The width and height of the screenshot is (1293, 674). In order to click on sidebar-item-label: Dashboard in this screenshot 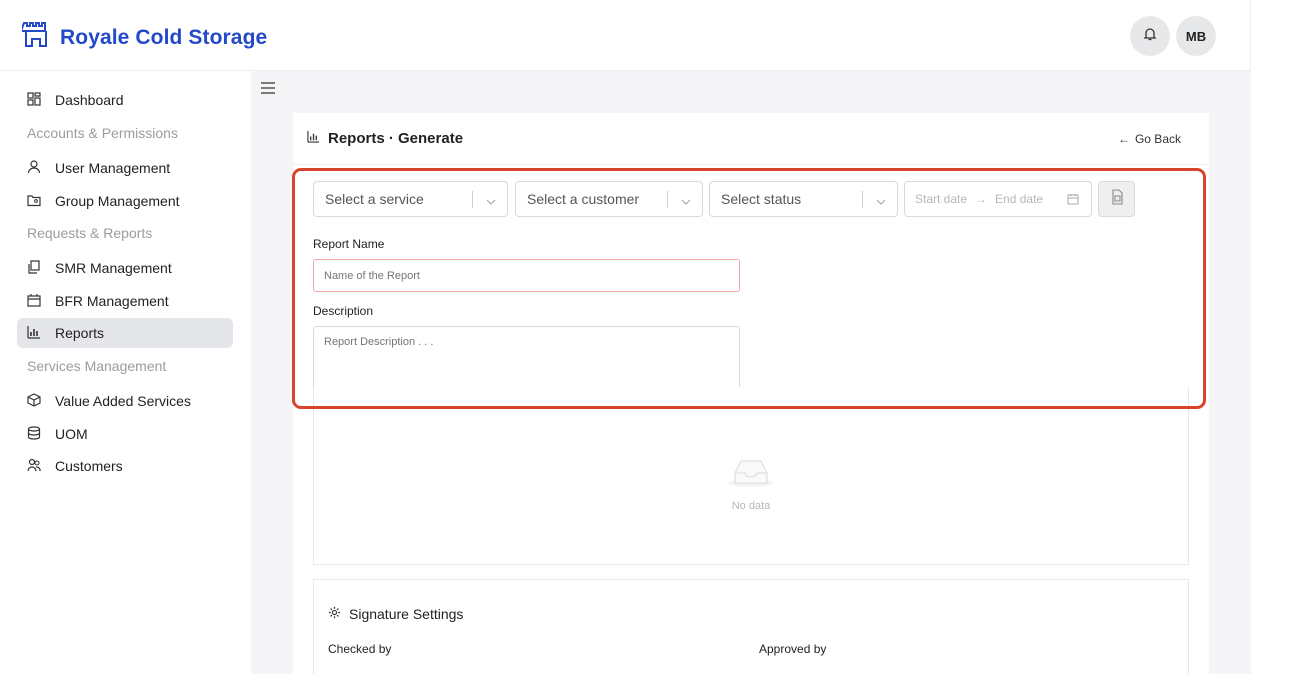, I will do `click(89, 100)`.